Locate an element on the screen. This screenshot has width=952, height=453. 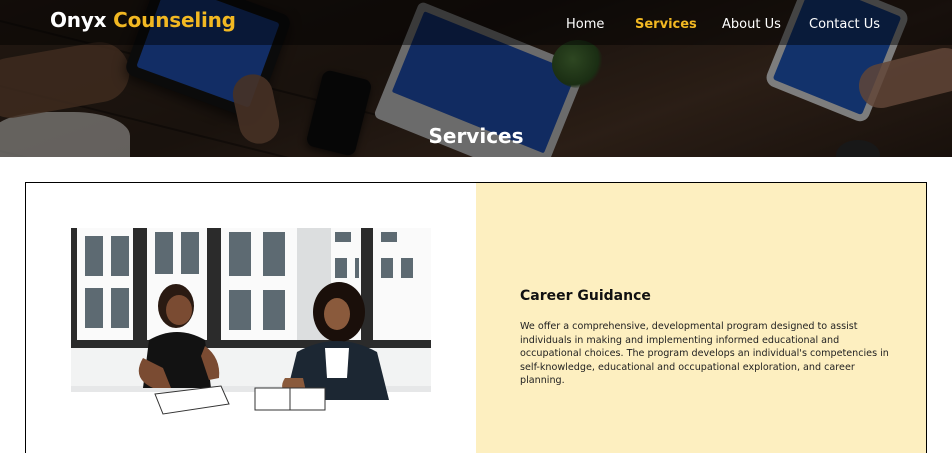
brand-logo: Onyx Counseling is located at coordinates (143, 20).